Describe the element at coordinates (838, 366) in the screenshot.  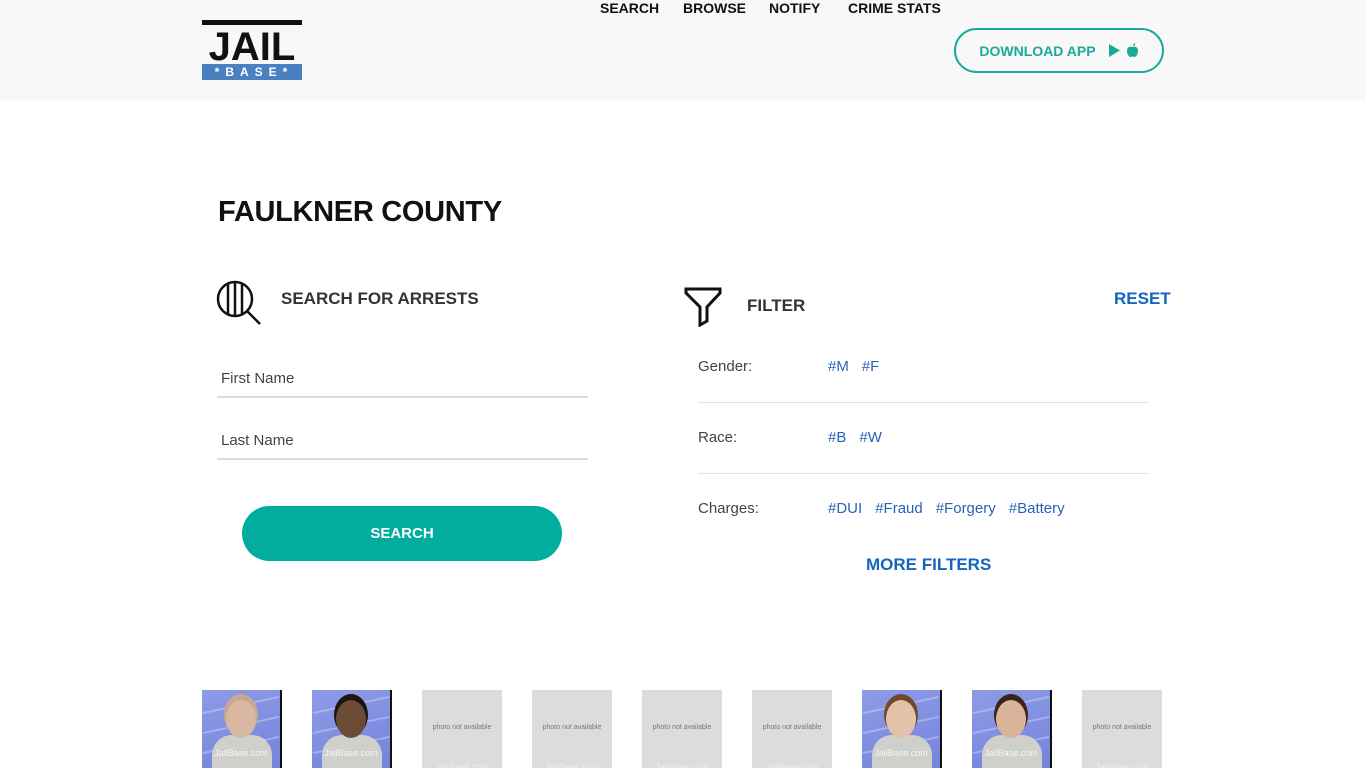
I see `filter-tag: #M` at that location.